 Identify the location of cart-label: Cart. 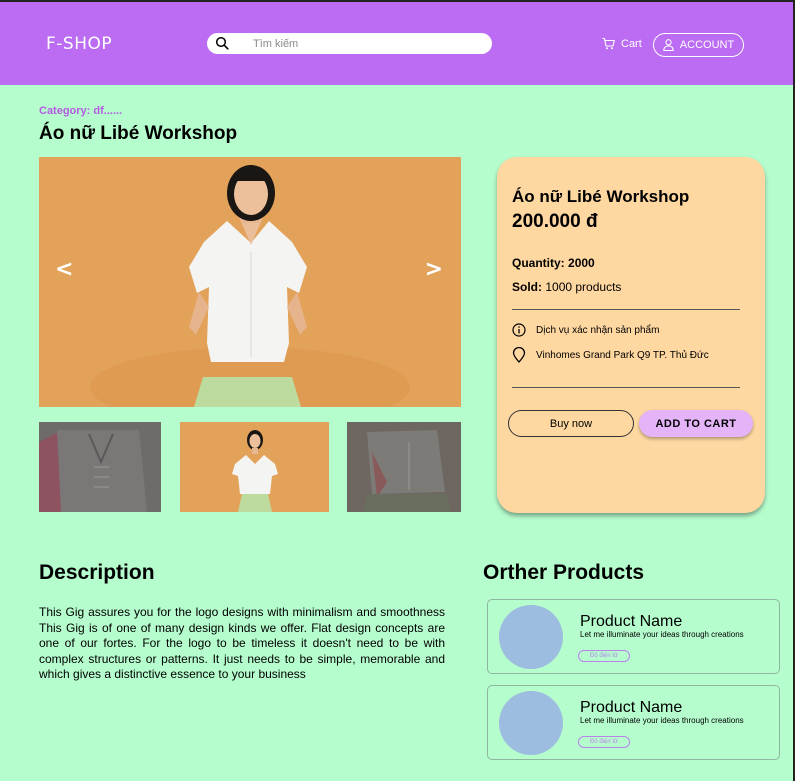
(631, 43).